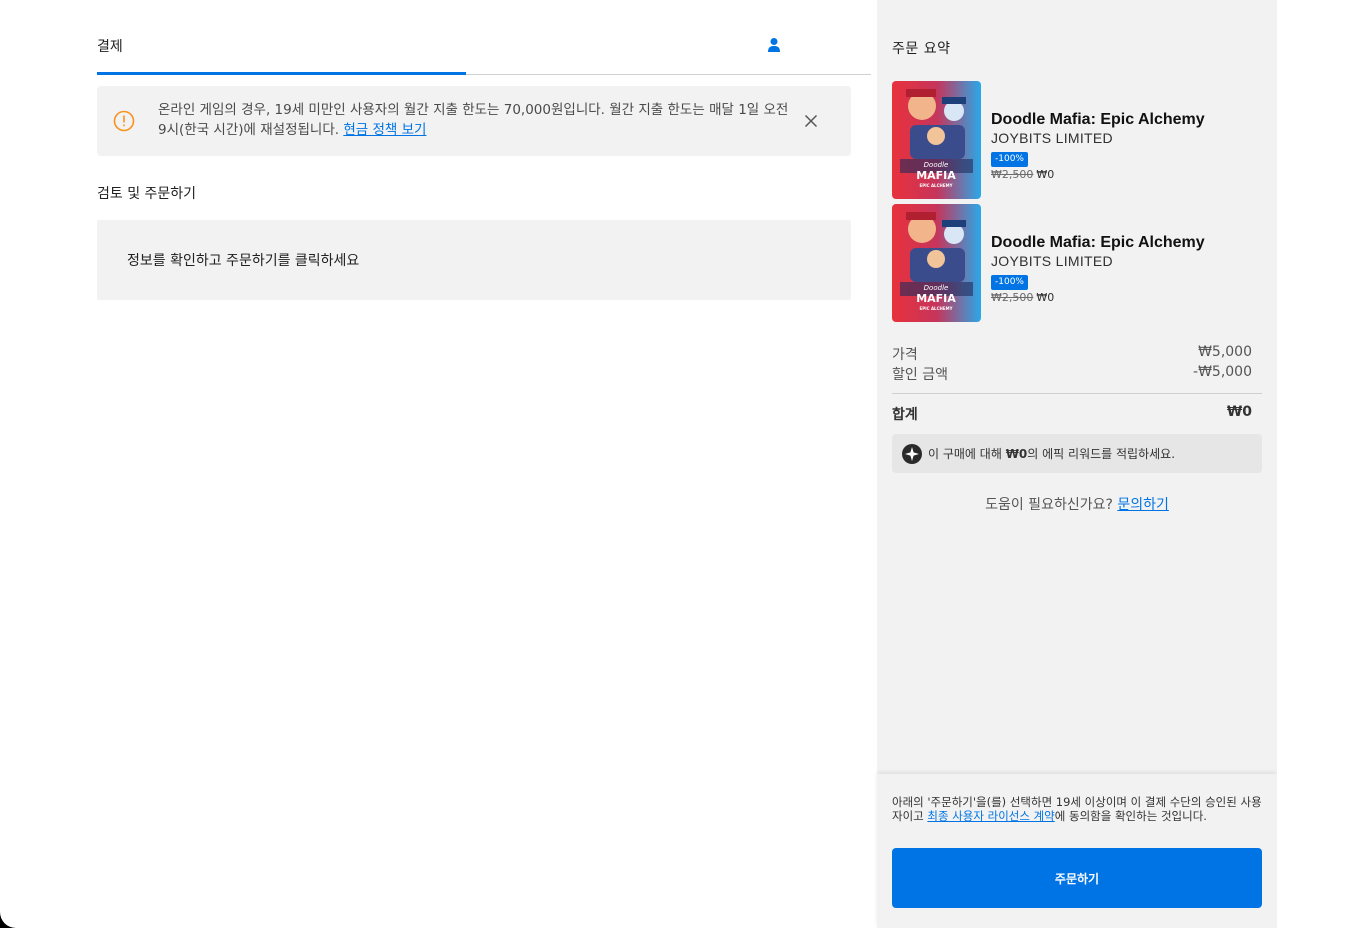 Image resolution: width=1354 pixels, height=928 pixels. What do you see at coordinates (1072, 374) in the screenshot?
I see `discount-row: 할인 금액 -₩5,000` at bounding box center [1072, 374].